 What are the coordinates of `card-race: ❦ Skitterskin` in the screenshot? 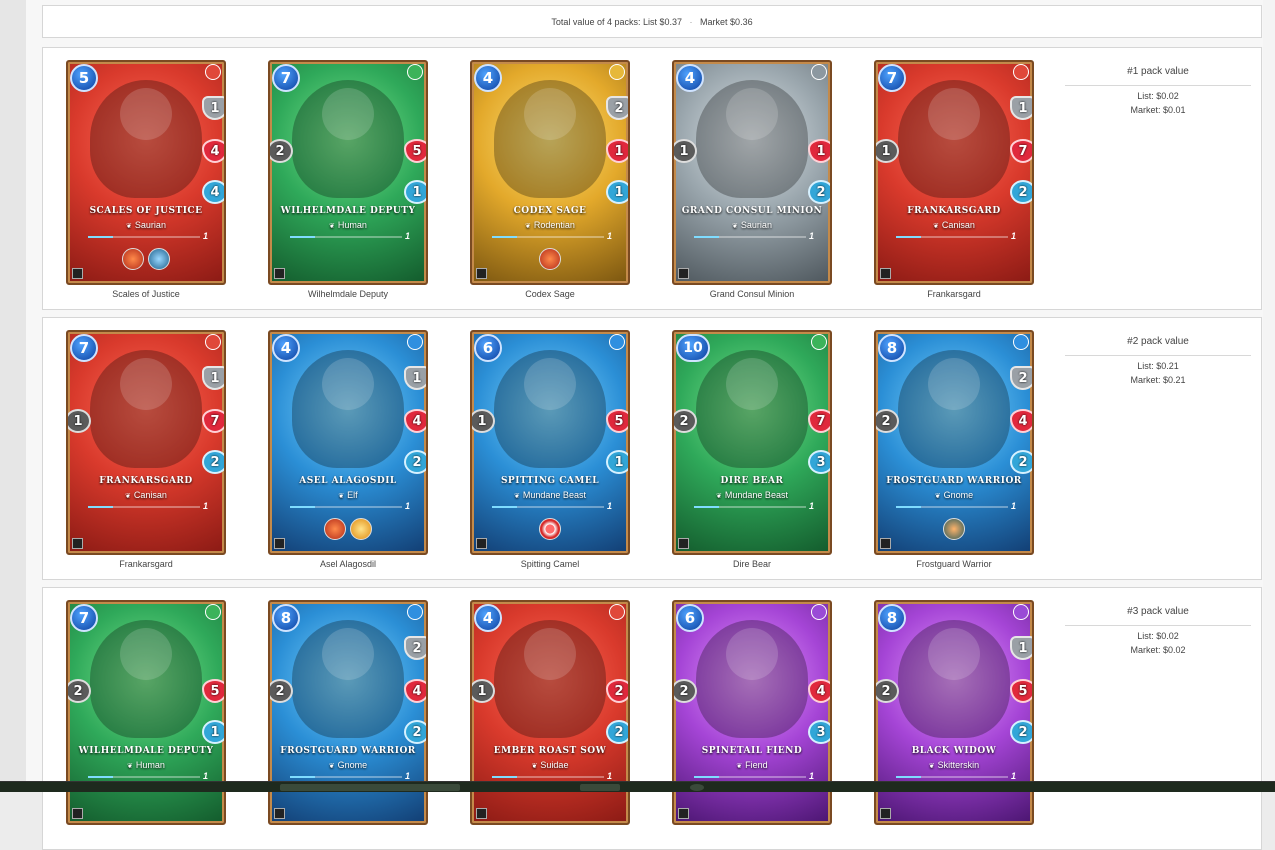 It's located at (954, 765).